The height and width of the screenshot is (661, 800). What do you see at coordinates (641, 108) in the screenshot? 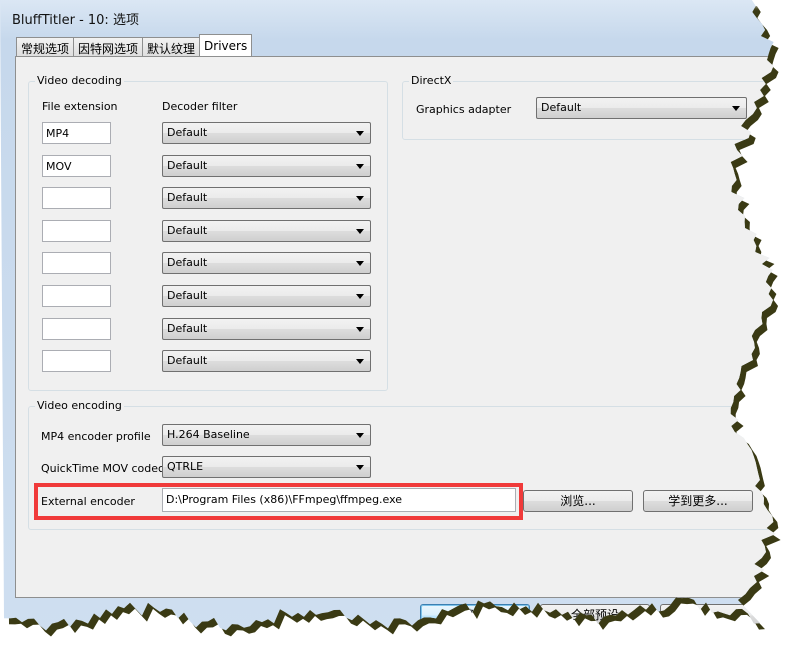
I see `graphics-adapter-select: Default` at bounding box center [641, 108].